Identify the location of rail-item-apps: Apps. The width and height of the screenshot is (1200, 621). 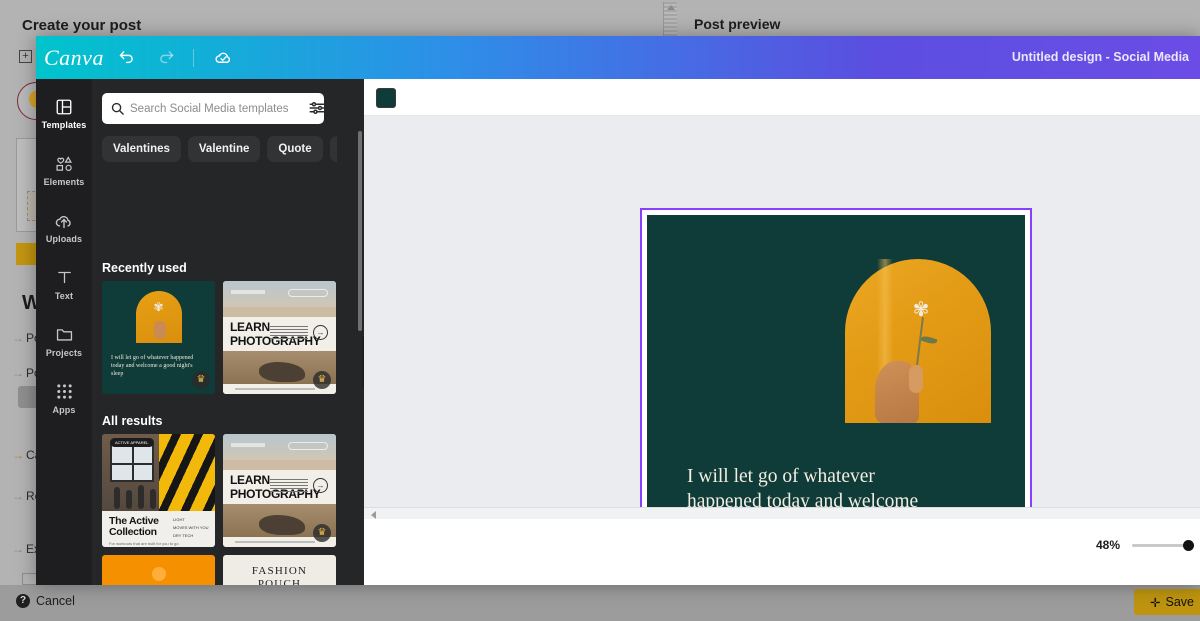
(64, 398).